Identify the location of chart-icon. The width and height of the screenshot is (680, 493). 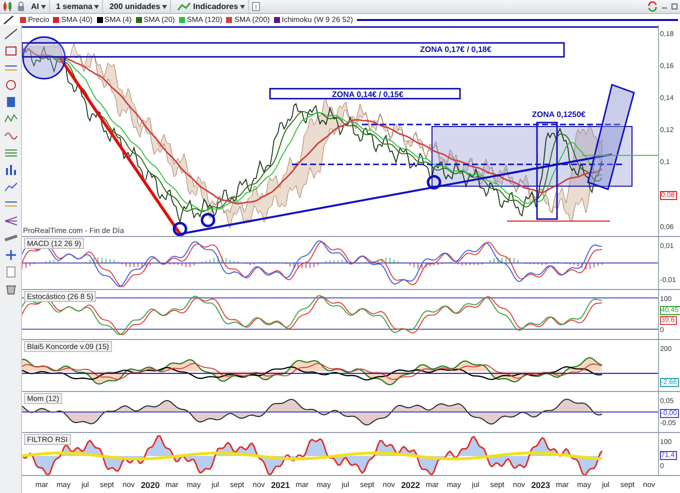
(184, 7).